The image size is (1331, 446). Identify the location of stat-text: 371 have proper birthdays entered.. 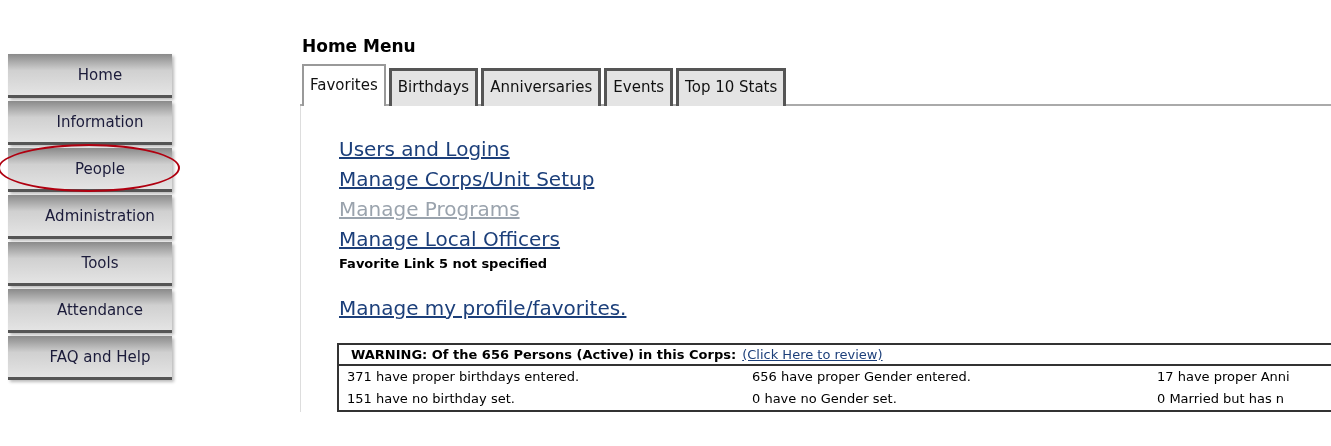
(464, 377).